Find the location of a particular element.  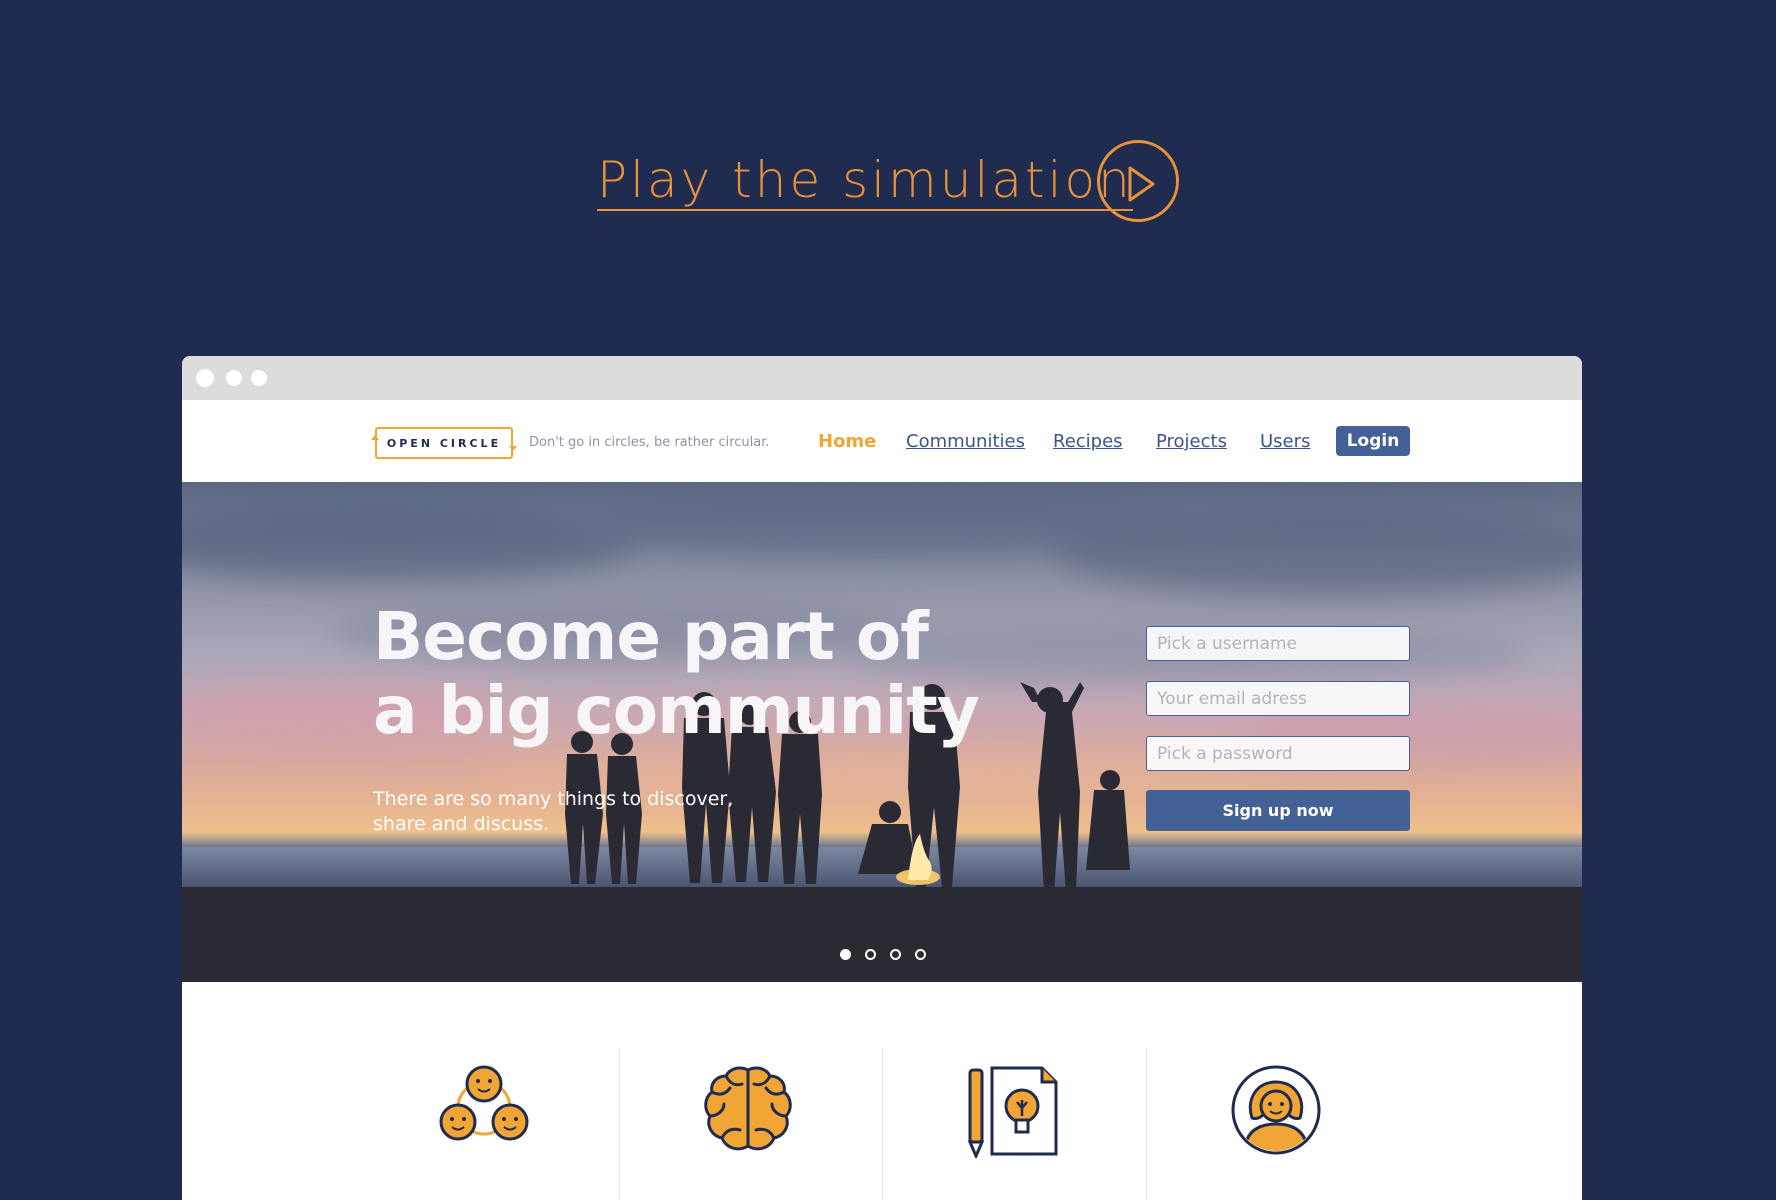

user-avatar-icon is located at coordinates (1276, 1110).